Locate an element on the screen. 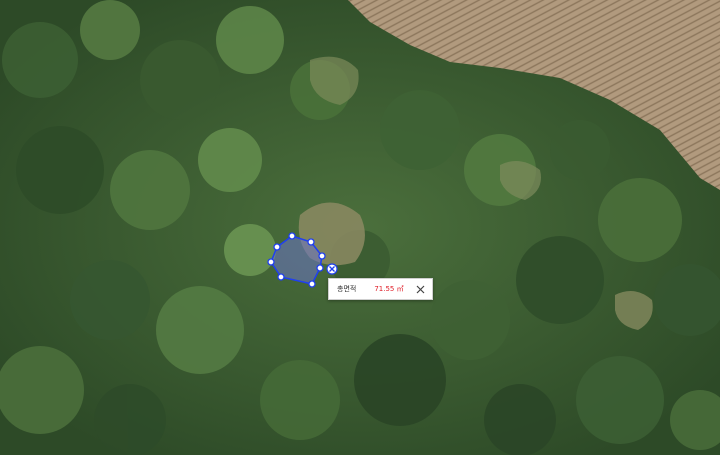  delete-x-icon is located at coordinates (332, 269).